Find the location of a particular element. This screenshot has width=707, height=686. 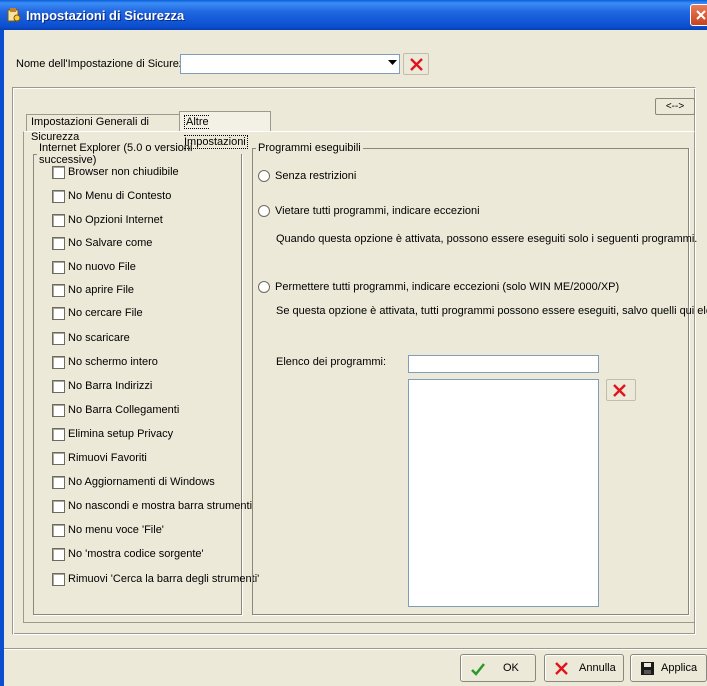

checkbox-label: Browser non chiudibile is located at coordinates (123, 172).